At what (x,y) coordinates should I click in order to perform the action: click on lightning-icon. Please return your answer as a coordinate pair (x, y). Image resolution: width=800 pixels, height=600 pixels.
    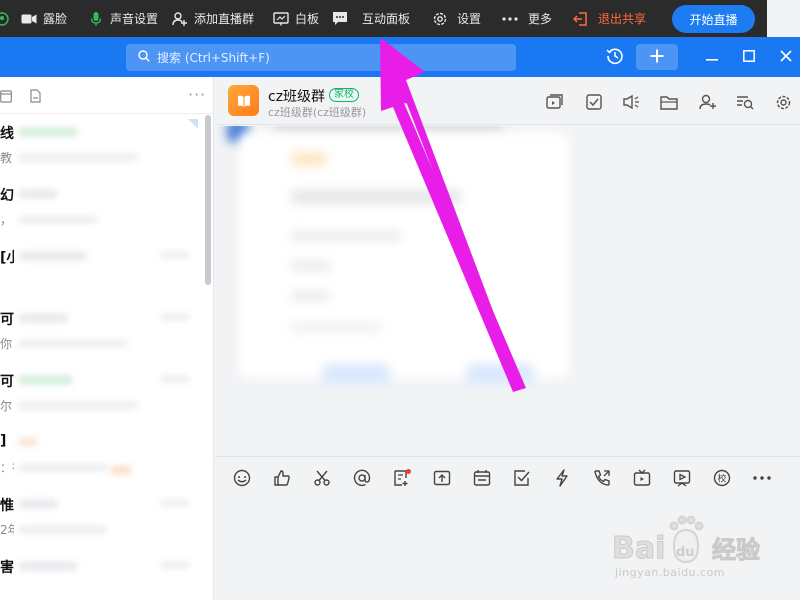
    Looking at the image, I should click on (562, 478).